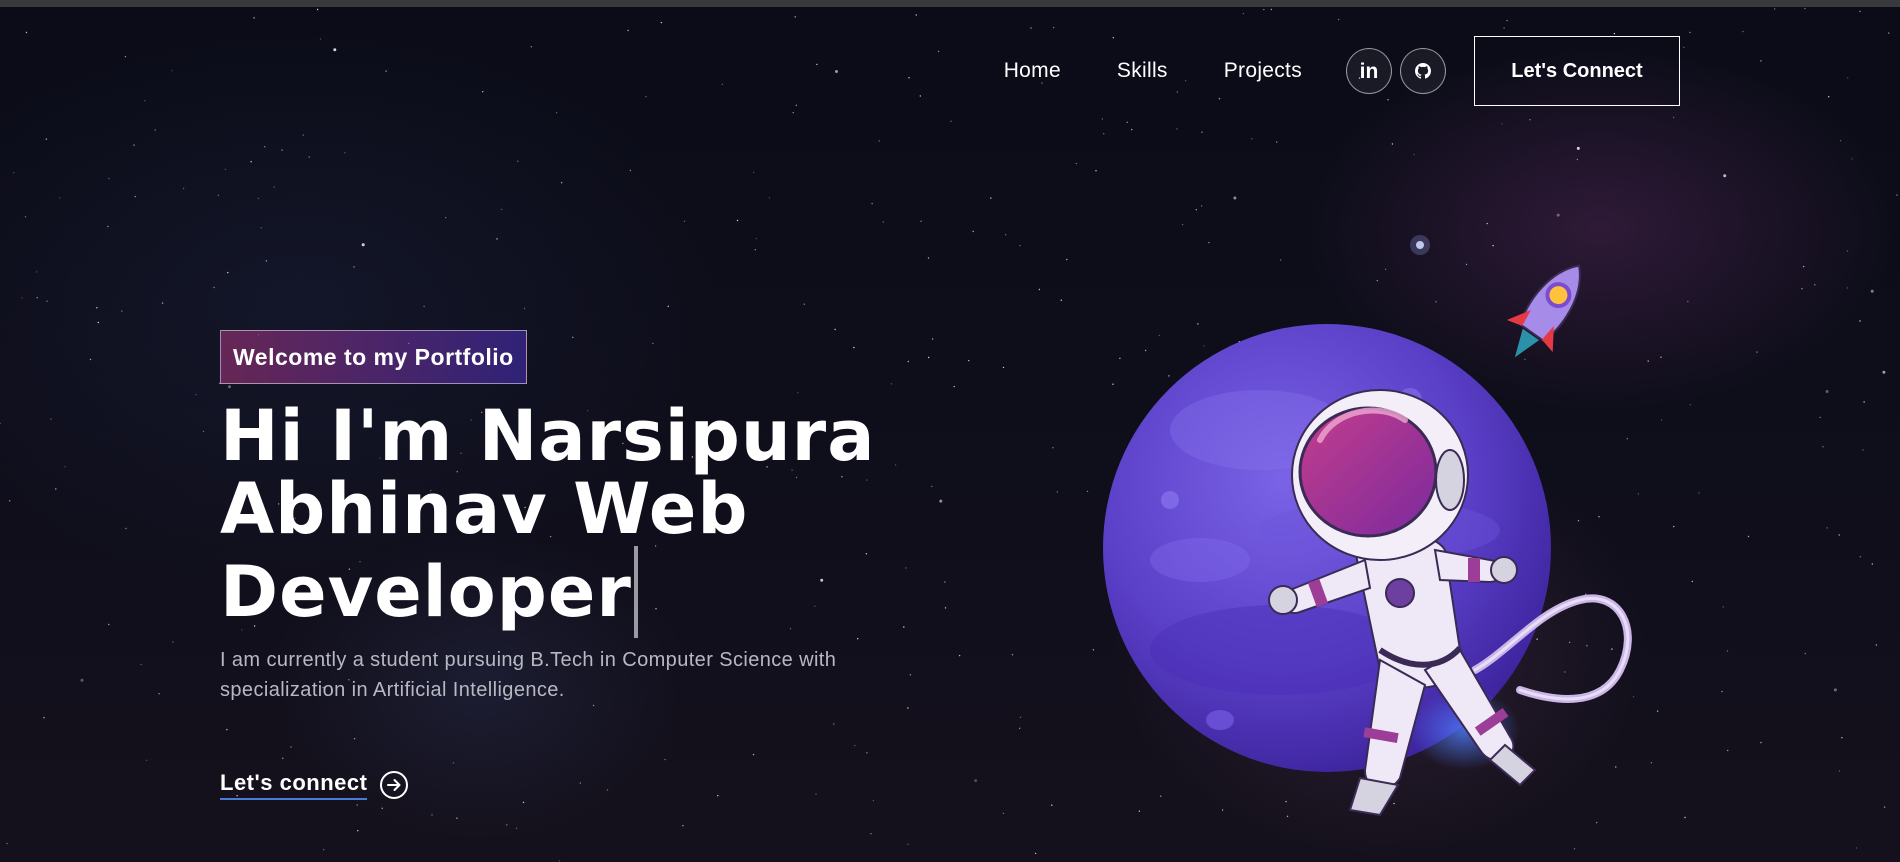 The height and width of the screenshot is (862, 1900). I want to click on hero-headline: Hi I'm Narsipura Abhinav Web Developer, so click(547, 519).